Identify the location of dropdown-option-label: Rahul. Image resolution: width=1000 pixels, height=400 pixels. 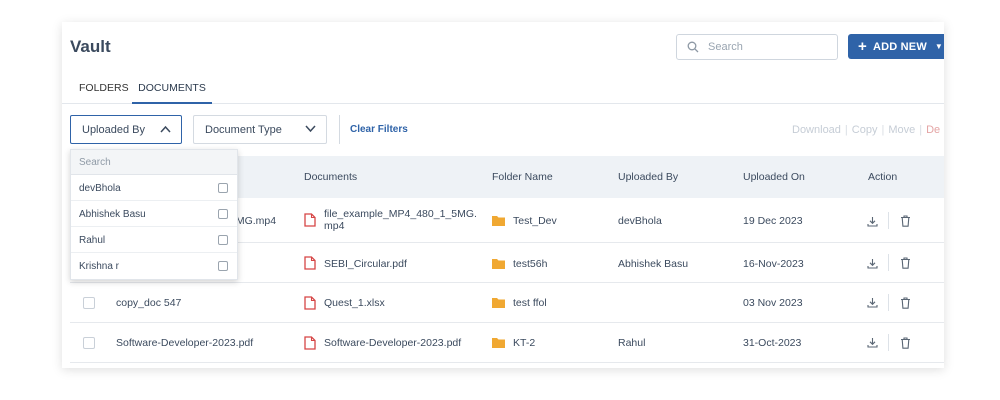
(92, 240).